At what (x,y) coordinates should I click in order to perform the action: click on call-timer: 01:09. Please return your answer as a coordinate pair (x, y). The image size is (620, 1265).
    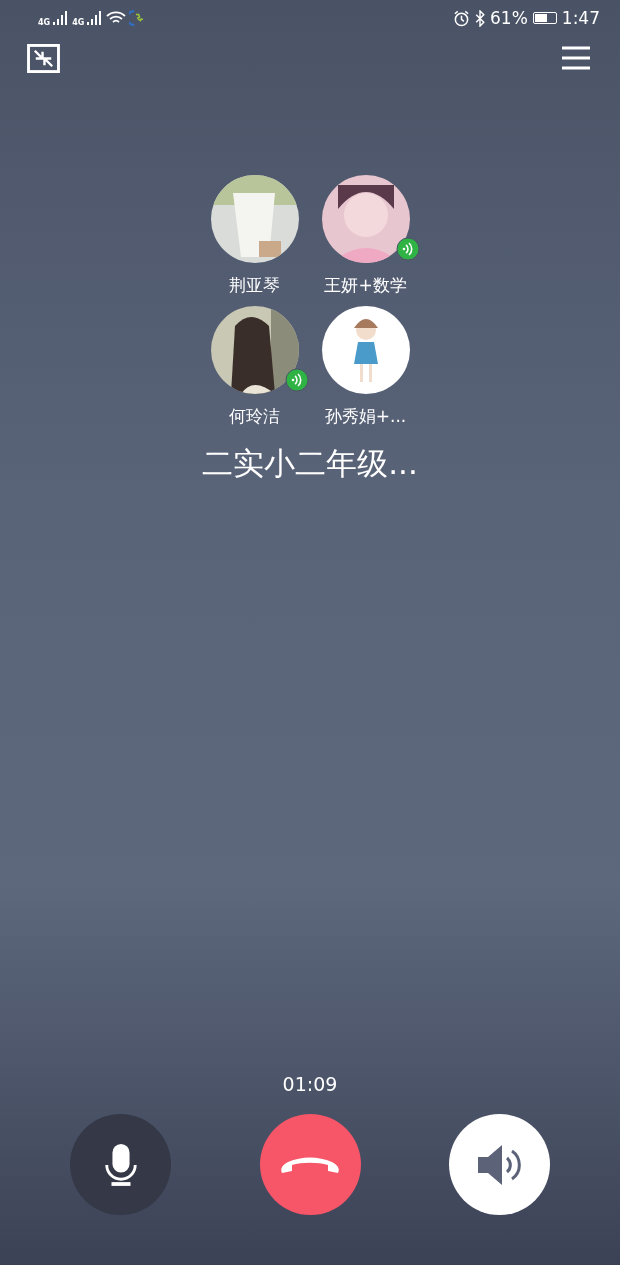
    Looking at the image, I should click on (310, 1084).